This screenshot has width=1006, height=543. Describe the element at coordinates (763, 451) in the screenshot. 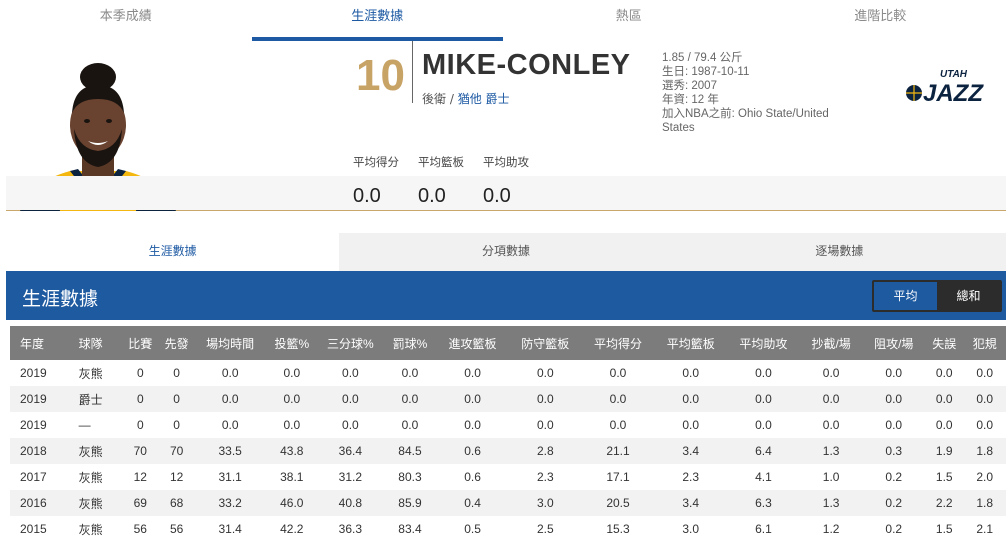

I see `table-cell: 6.4` at that location.